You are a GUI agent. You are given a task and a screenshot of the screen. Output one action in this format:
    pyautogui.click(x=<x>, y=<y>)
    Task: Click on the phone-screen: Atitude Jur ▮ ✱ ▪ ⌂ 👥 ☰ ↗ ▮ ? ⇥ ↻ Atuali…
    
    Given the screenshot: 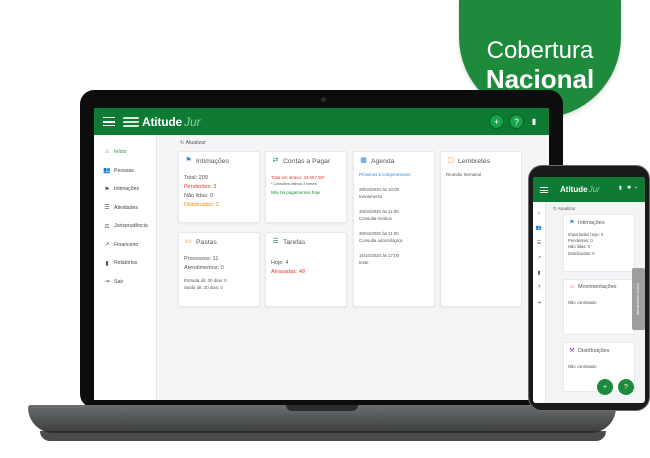 What is the action you would take?
    pyautogui.click(x=589, y=290)
    